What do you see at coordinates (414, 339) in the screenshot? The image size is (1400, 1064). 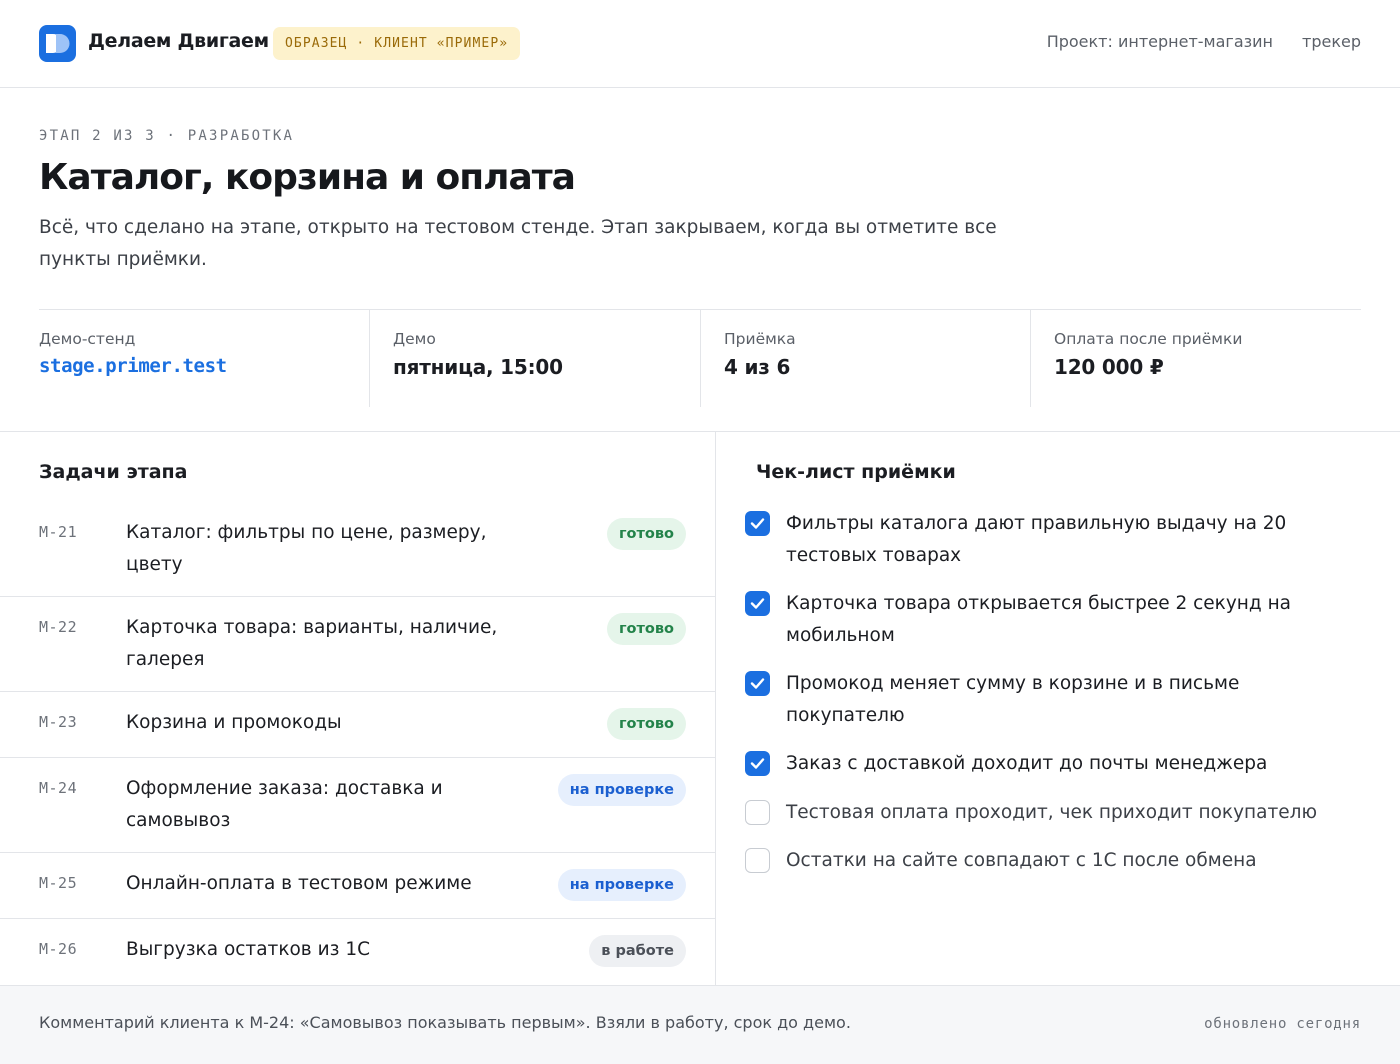 I see `stat-label: Демо` at bounding box center [414, 339].